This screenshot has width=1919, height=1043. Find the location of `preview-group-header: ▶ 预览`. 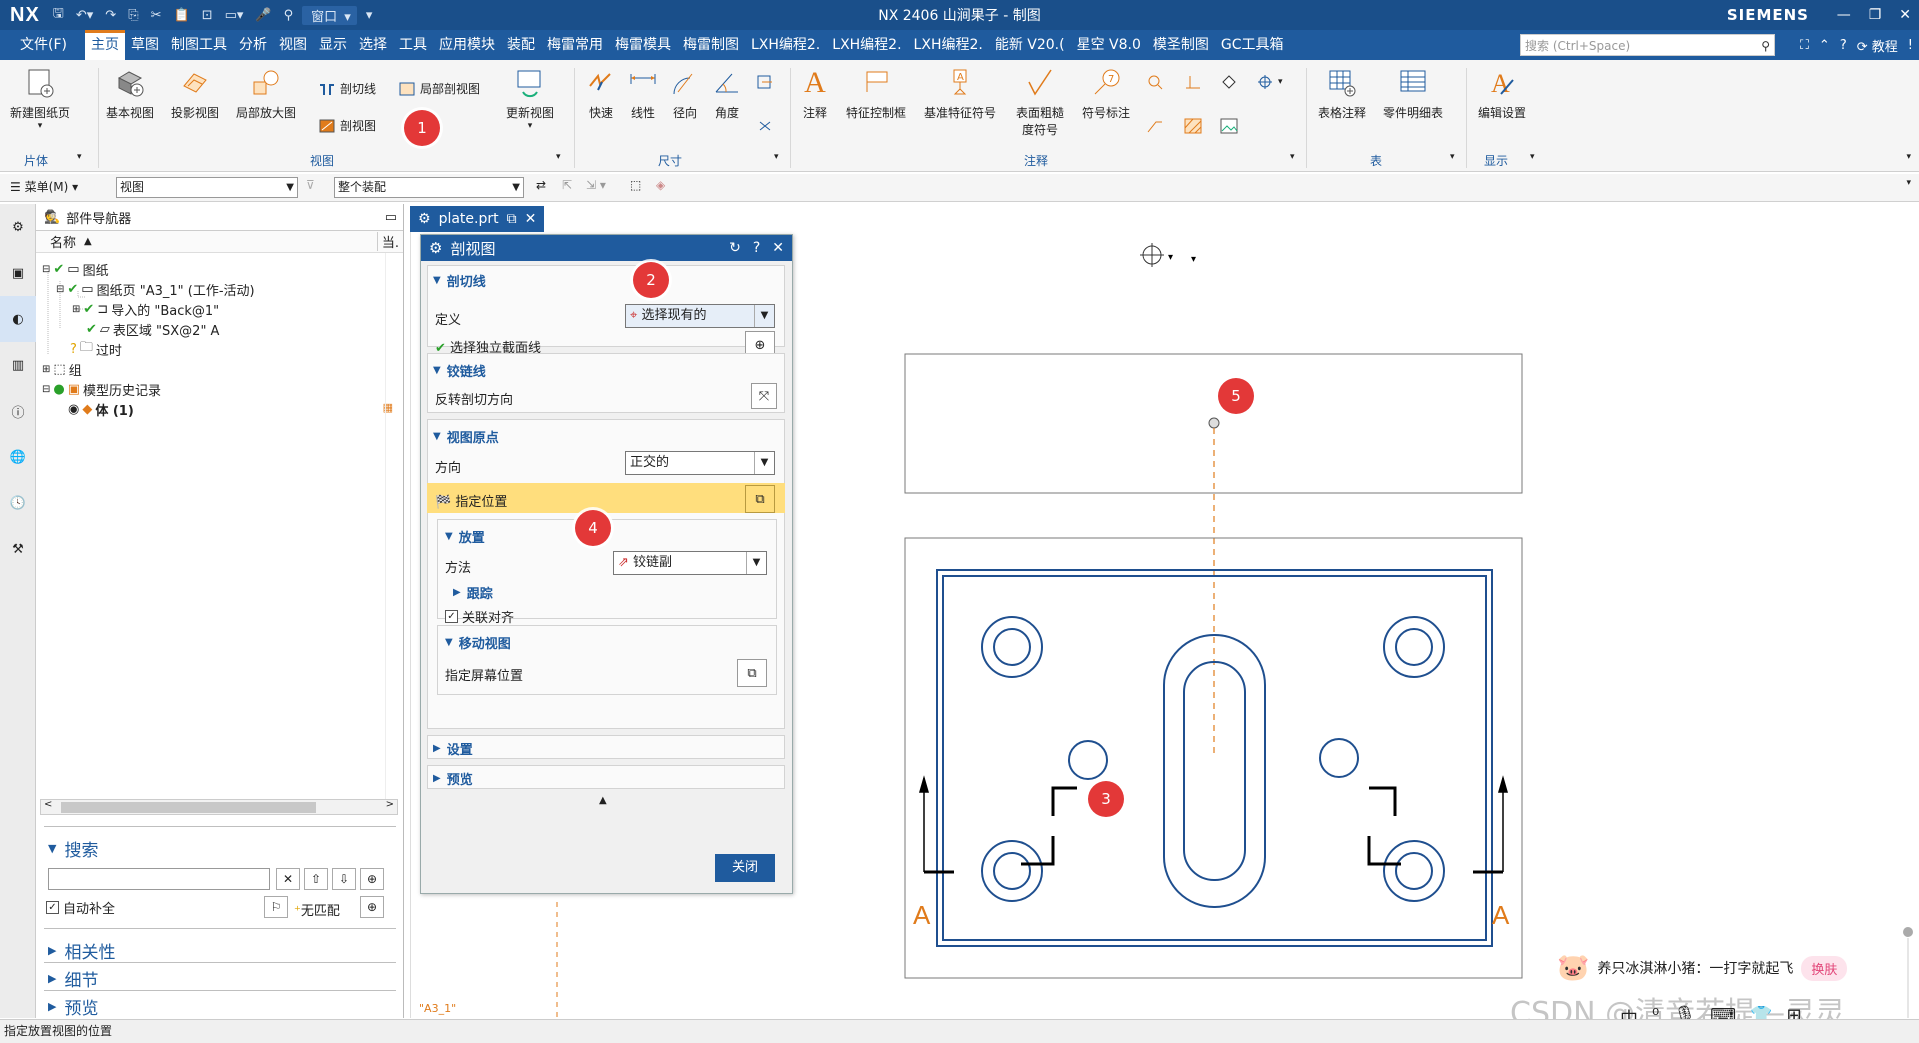

preview-group-header: ▶ 预览 is located at coordinates (453, 778).